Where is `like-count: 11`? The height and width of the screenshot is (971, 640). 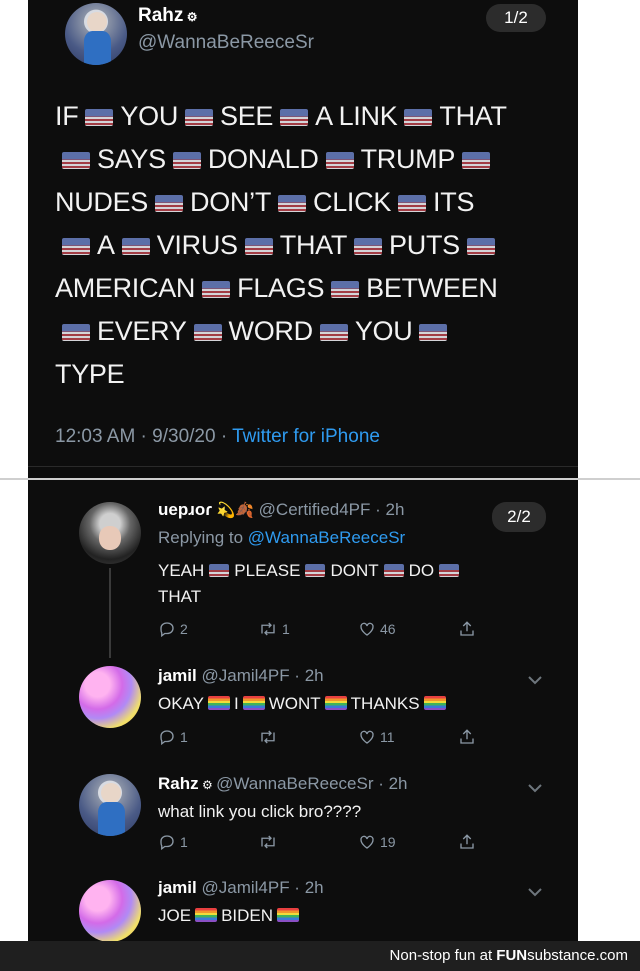 like-count: 11 is located at coordinates (387, 737).